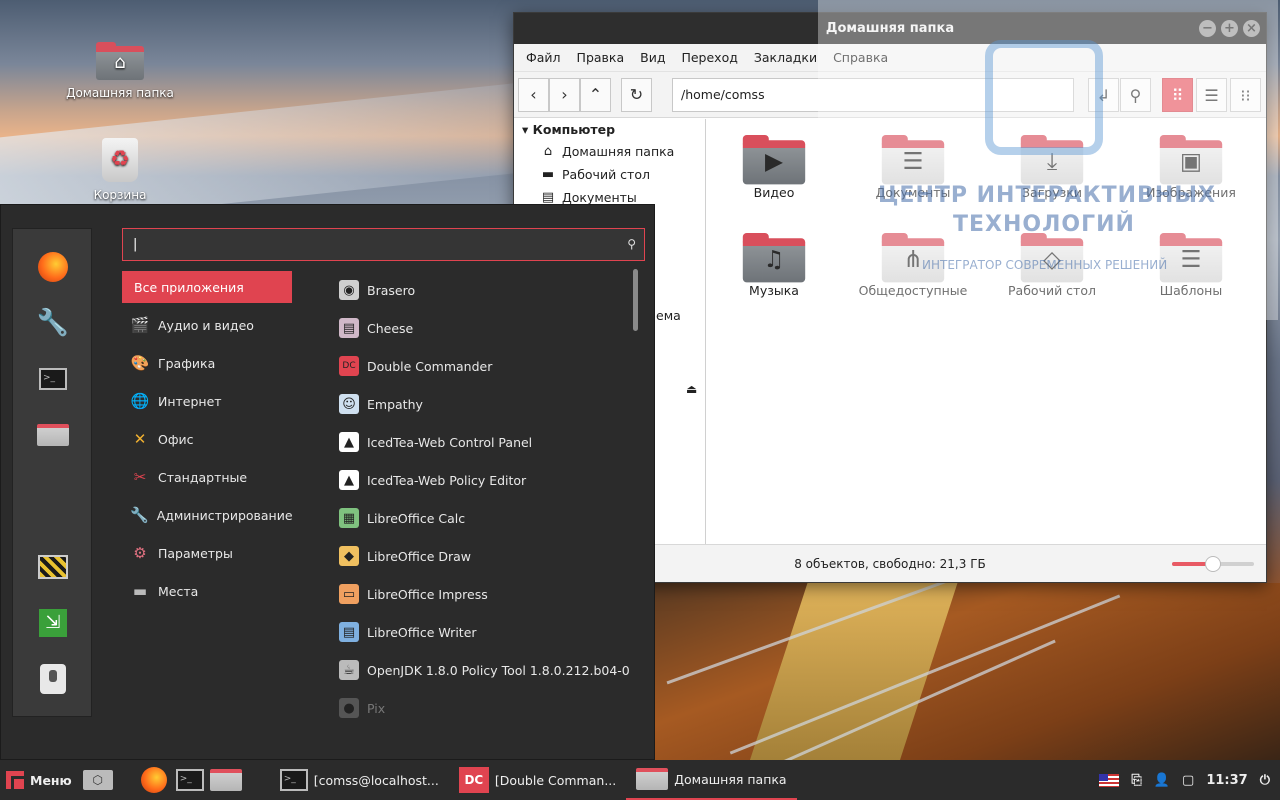  Describe the element at coordinates (207, 515) in the screenshot. I see `category-administration: 🔧 Администрирование` at that location.